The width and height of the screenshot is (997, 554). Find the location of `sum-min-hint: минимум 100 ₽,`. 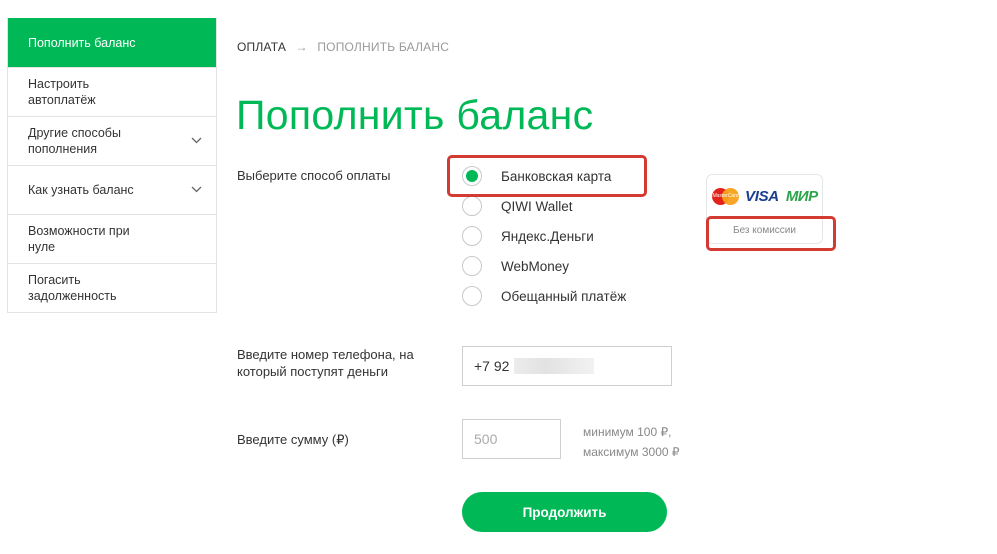

sum-min-hint: минимум 100 ₽, is located at coordinates (627, 432).